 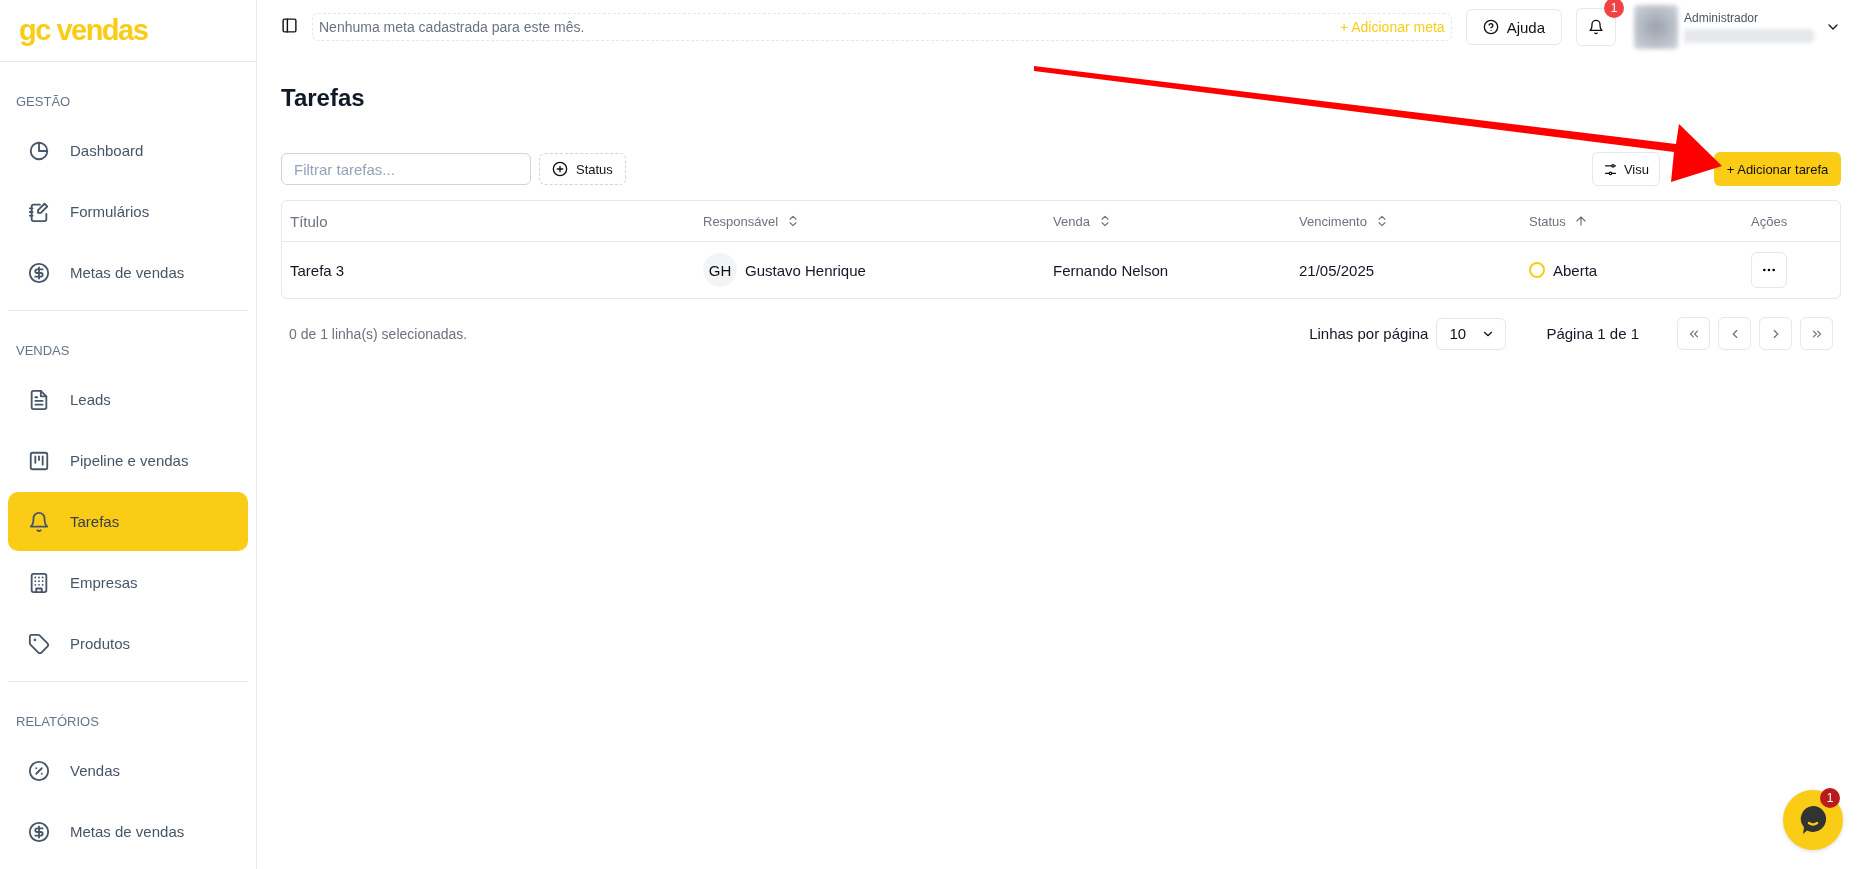 I want to click on sidebar-item: Leads, so click(x=128, y=399).